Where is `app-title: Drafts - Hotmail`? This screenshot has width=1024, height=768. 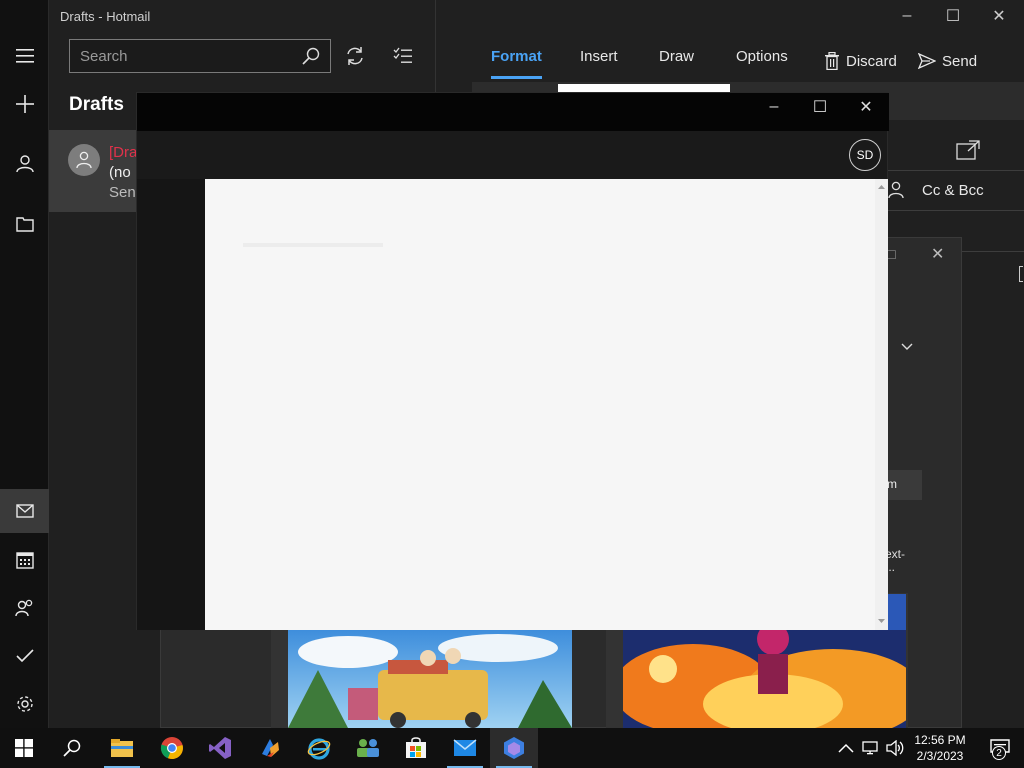
app-title: Drafts - Hotmail is located at coordinates (105, 16).